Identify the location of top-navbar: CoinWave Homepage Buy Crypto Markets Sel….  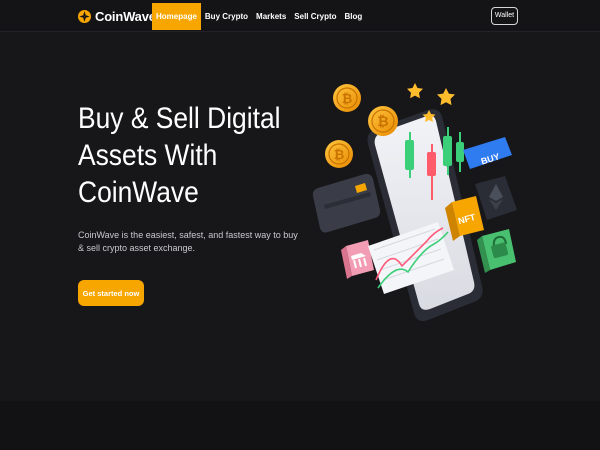
(300, 16).